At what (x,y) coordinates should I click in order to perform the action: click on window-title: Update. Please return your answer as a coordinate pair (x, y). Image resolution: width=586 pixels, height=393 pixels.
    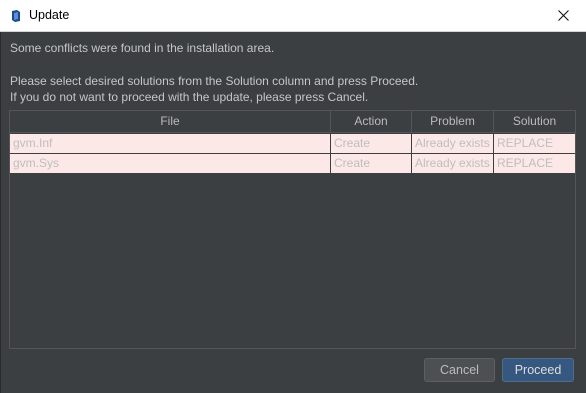
    Looking at the image, I should click on (49, 15).